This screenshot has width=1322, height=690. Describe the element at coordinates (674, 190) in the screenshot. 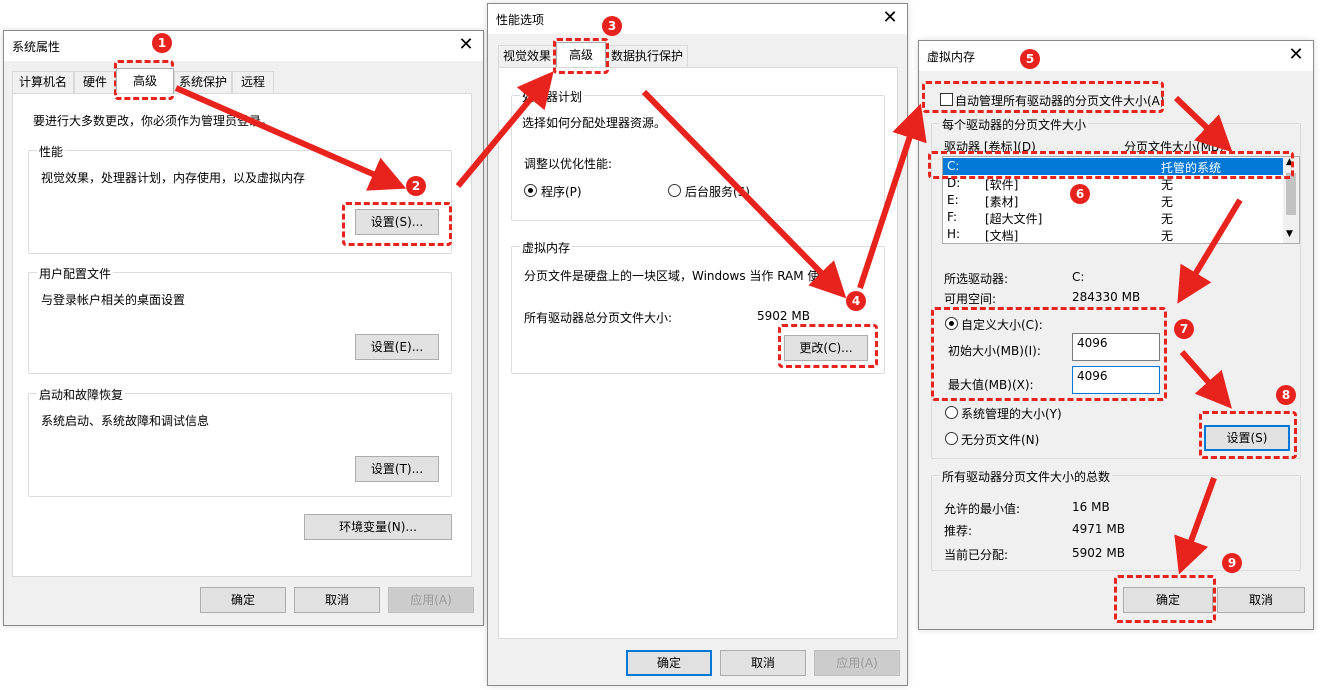

I see `background-services-radio` at that location.